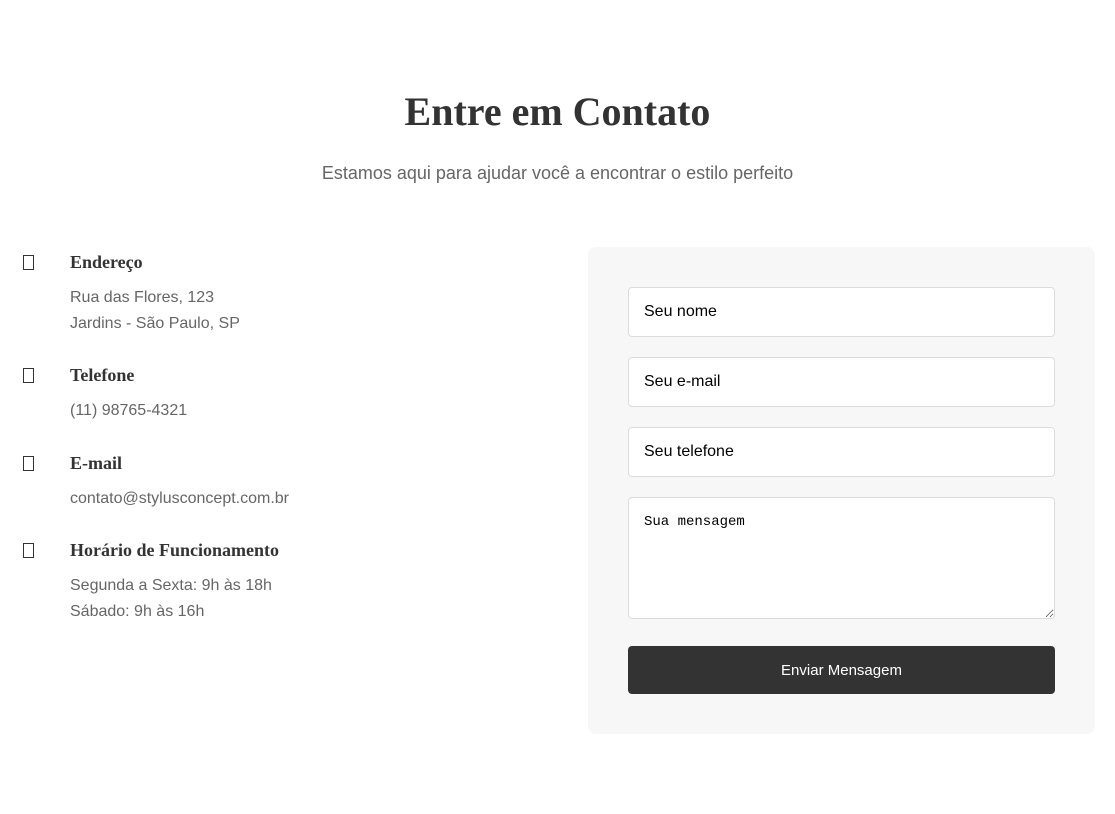 Image resolution: width=1115 pixels, height=814 pixels. Describe the element at coordinates (174, 550) in the screenshot. I see `info-heading-hours: Horário de Funcionamento` at that location.